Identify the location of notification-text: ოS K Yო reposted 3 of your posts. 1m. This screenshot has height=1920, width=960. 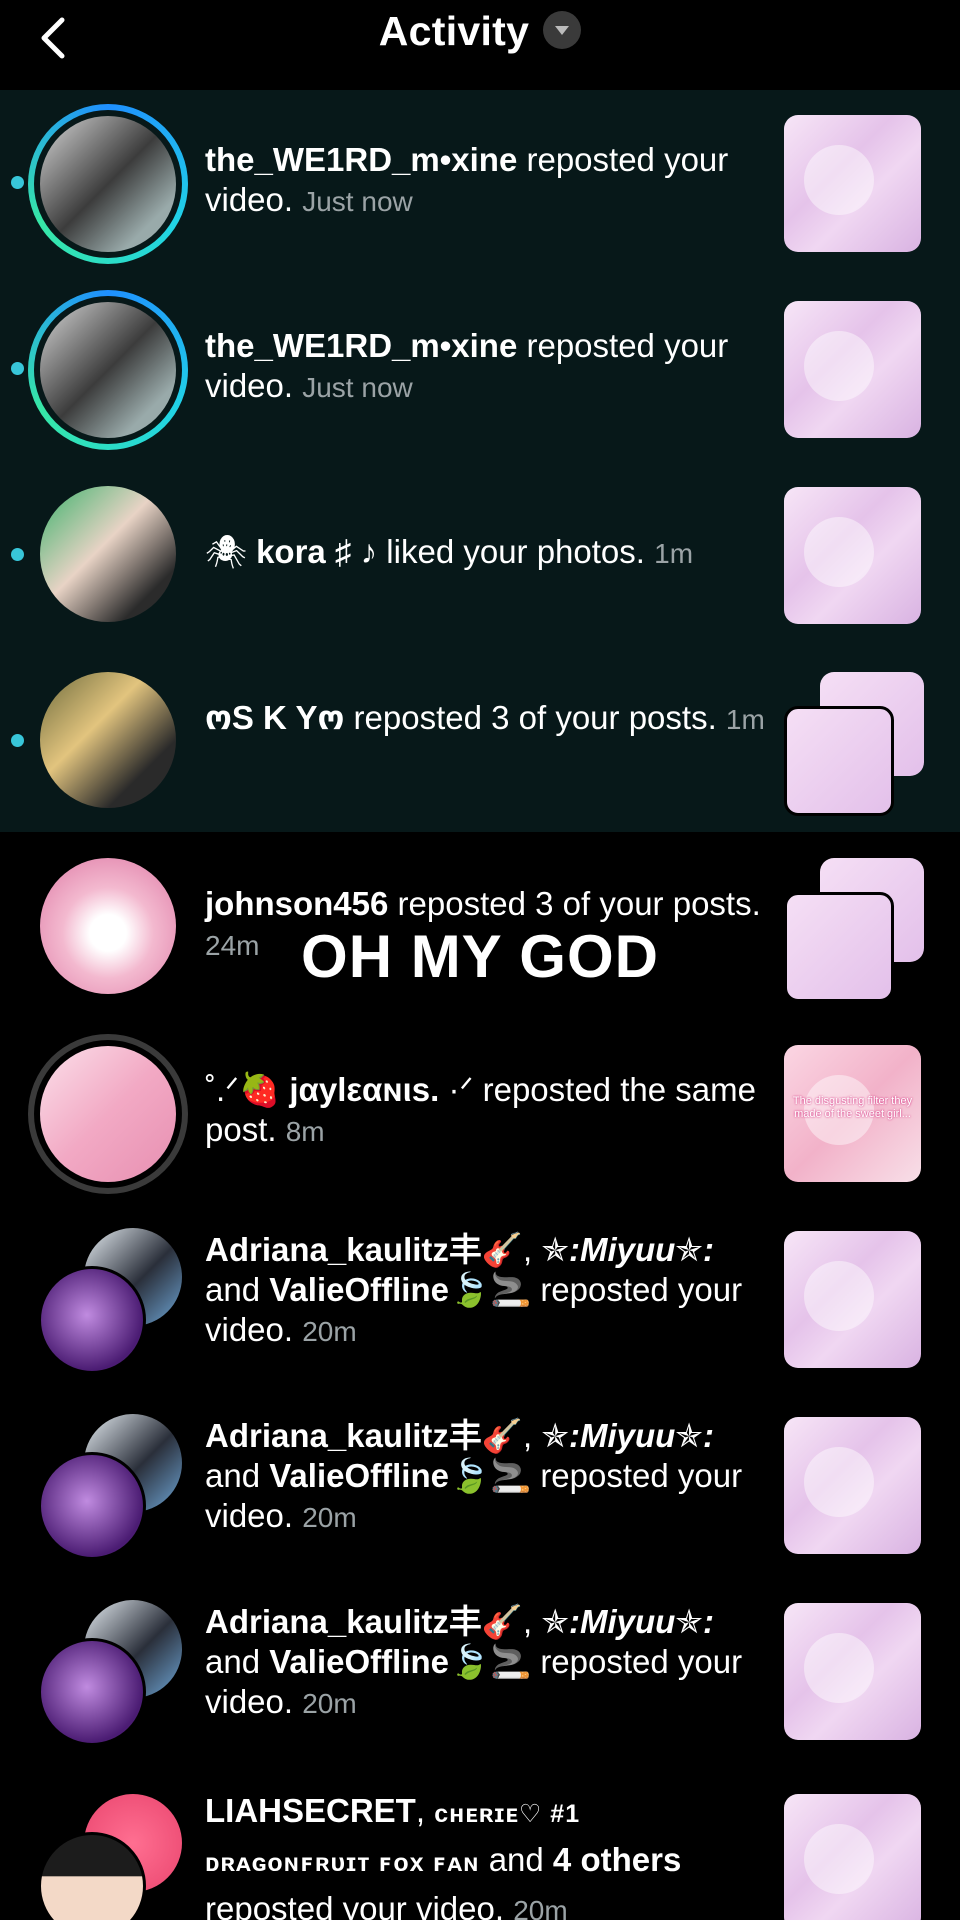
(485, 719).